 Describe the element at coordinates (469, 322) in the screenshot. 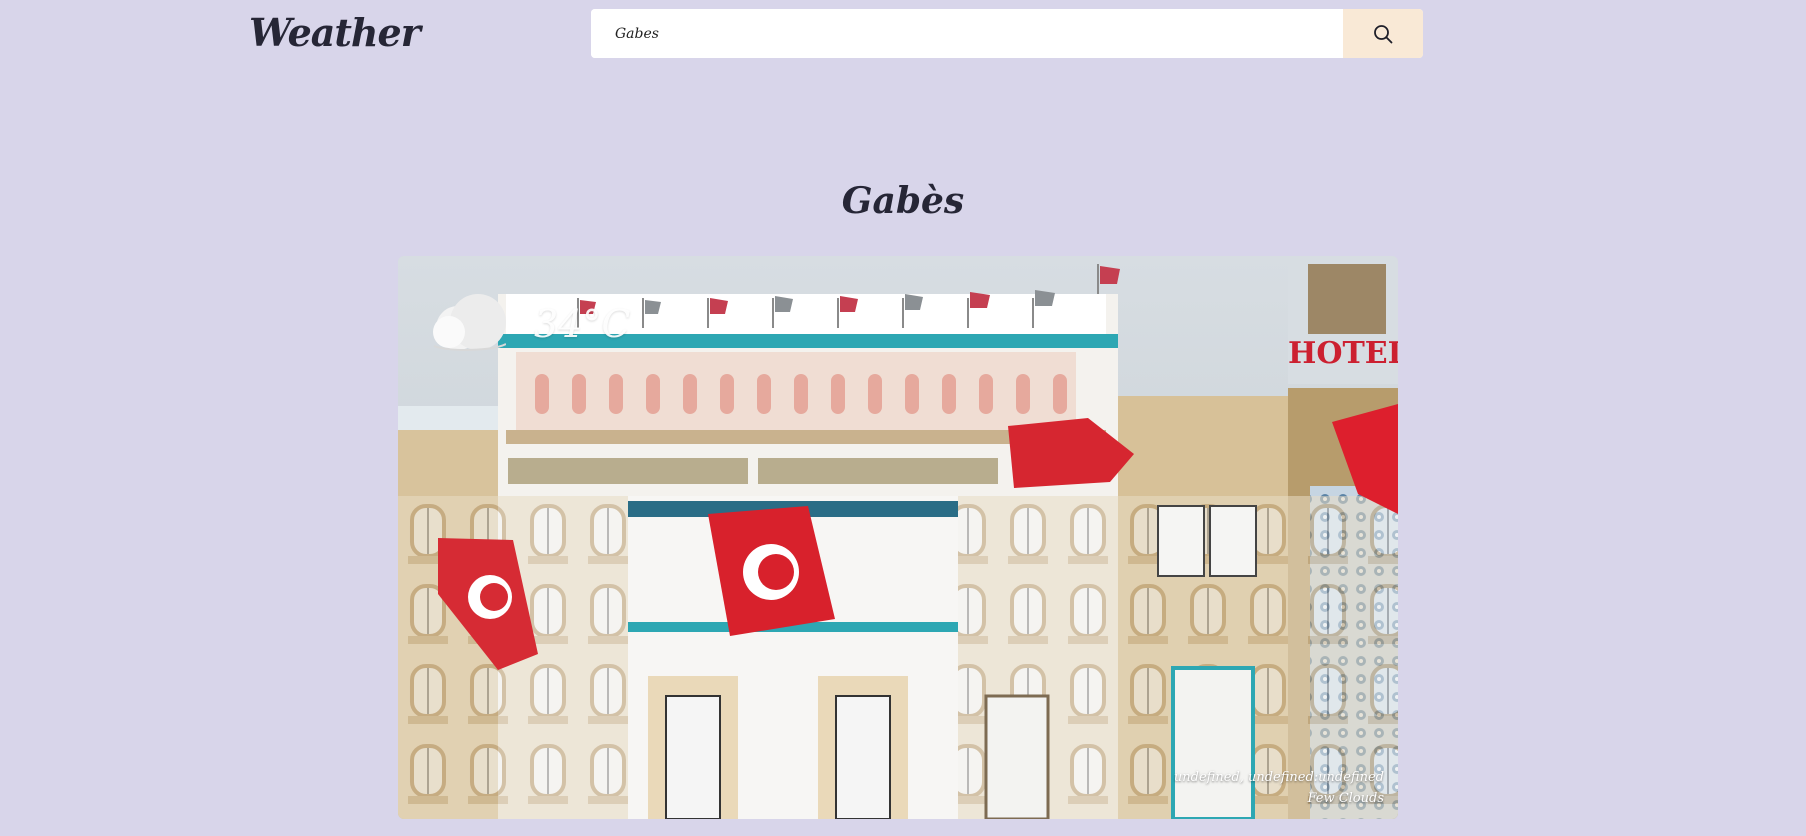

I see `few-clouds-icon` at that location.